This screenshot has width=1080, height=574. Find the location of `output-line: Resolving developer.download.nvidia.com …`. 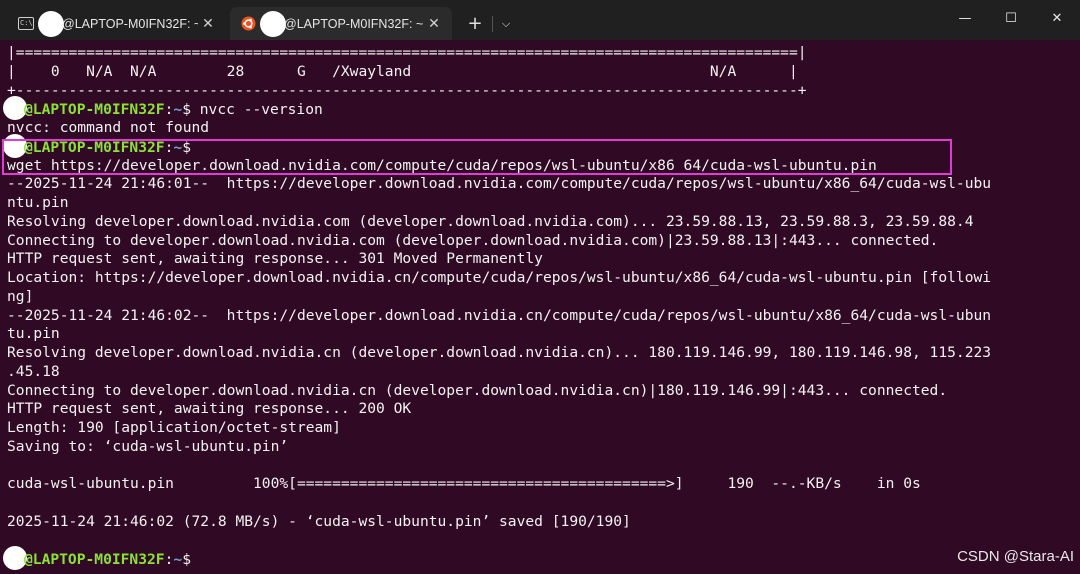

output-line: Resolving developer.download.nvidia.com … is located at coordinates (490, 221).